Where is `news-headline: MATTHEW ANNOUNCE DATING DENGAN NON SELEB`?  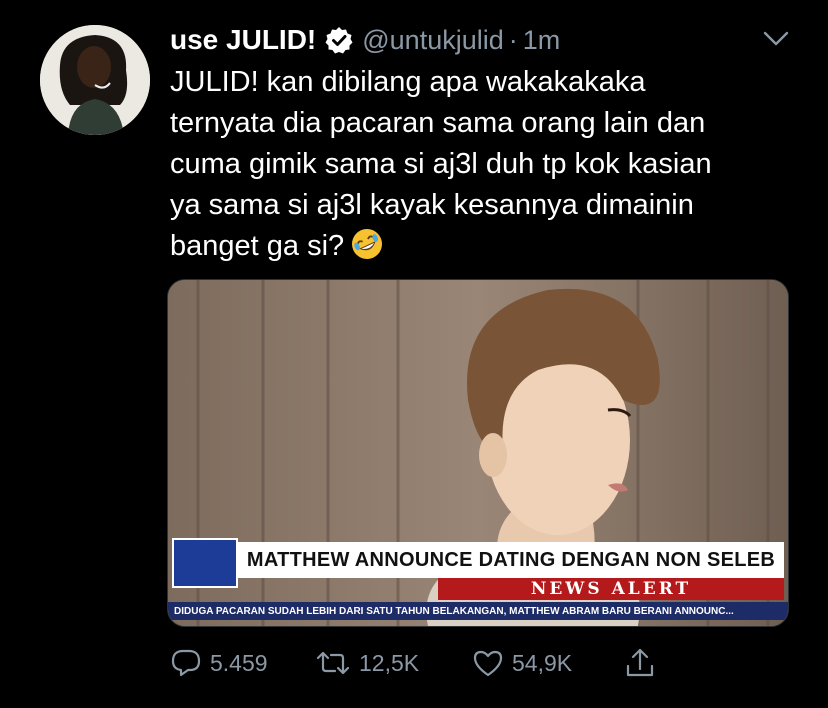 news-headline: MATTHEW ANNOUNCE DATING DENGAN NON SELEB is located at coordinates (511, 560).